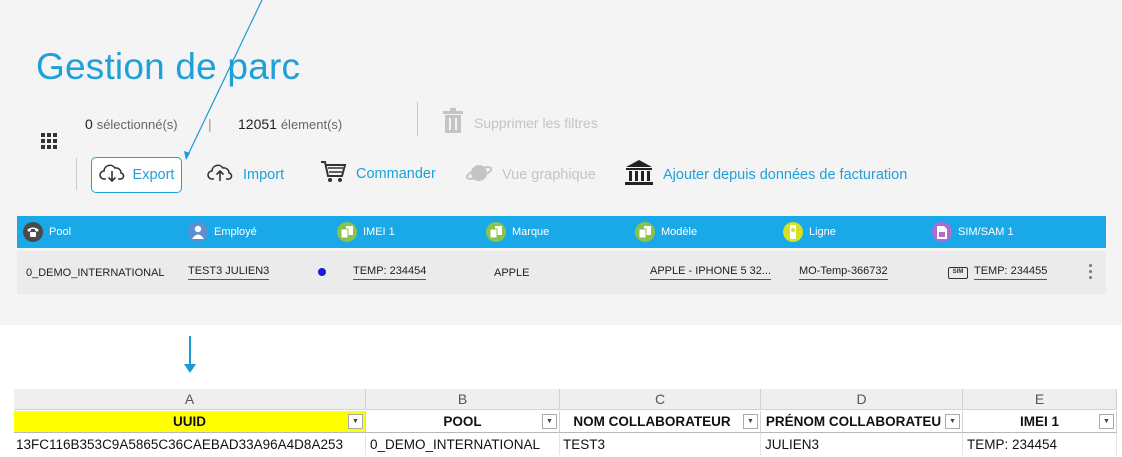 The width and height of the screenshot is (1122, 457). Describe the element at coordinates (111, 175) in the screenshot. I see `cloud-download-icon` at that location.